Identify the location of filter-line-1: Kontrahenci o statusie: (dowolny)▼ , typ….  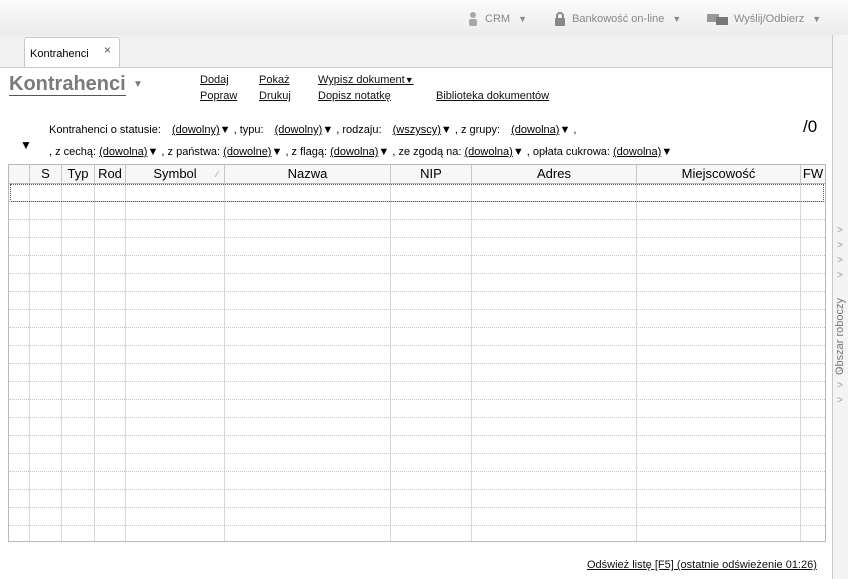
(312, 130).